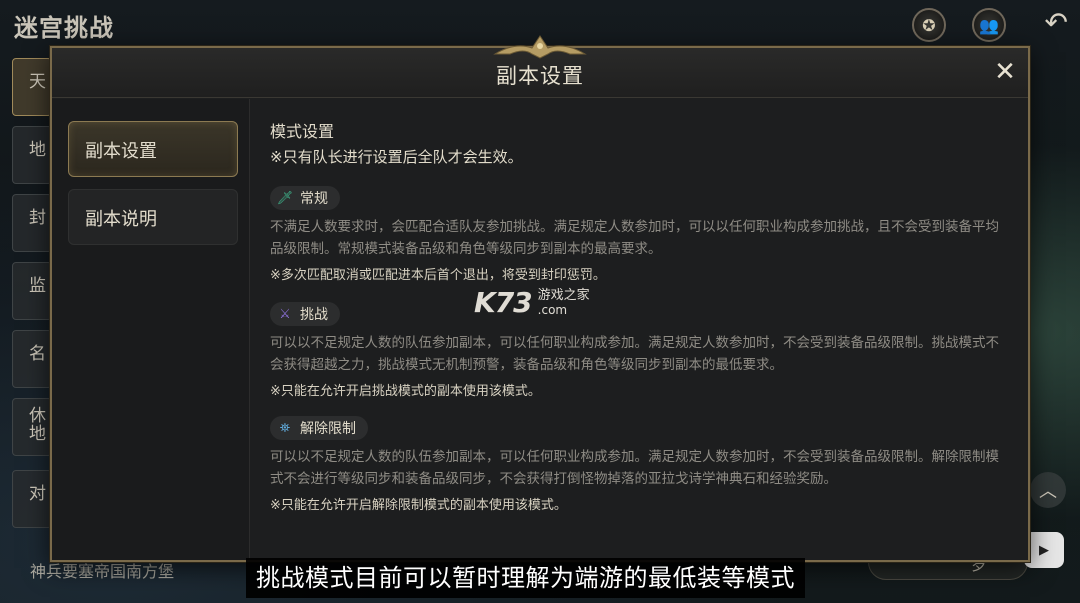  Describe the element at coordinates (285, 314) in the screenshot. I see `crossed-swords-icon: ⚔` at that location.